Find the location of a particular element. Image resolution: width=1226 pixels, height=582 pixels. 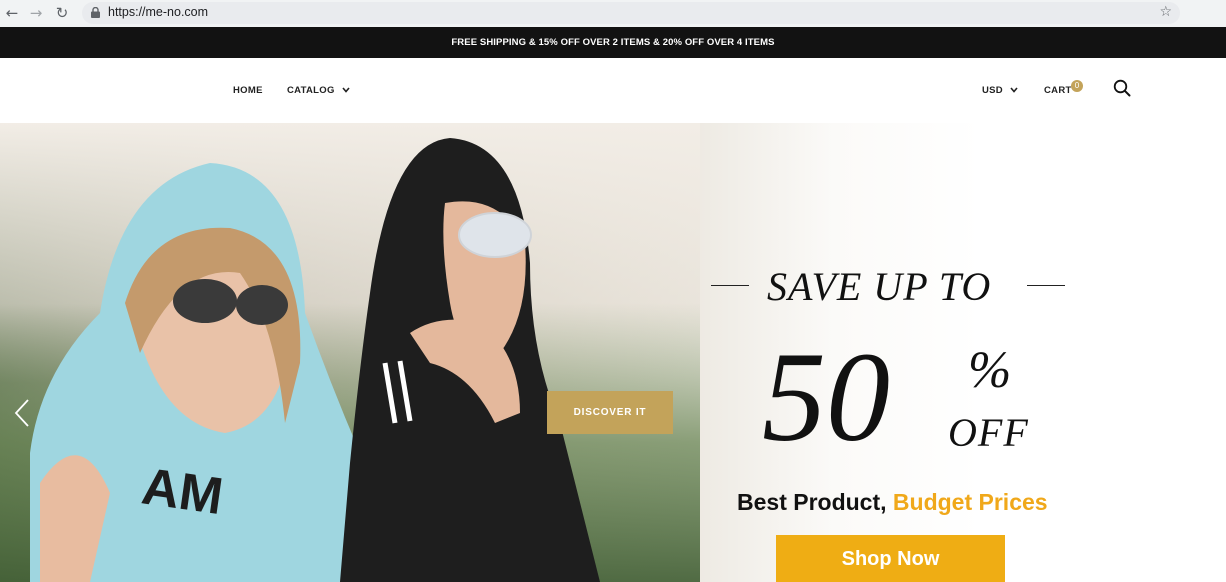

lock-icon is located at coordinates (95, 12).